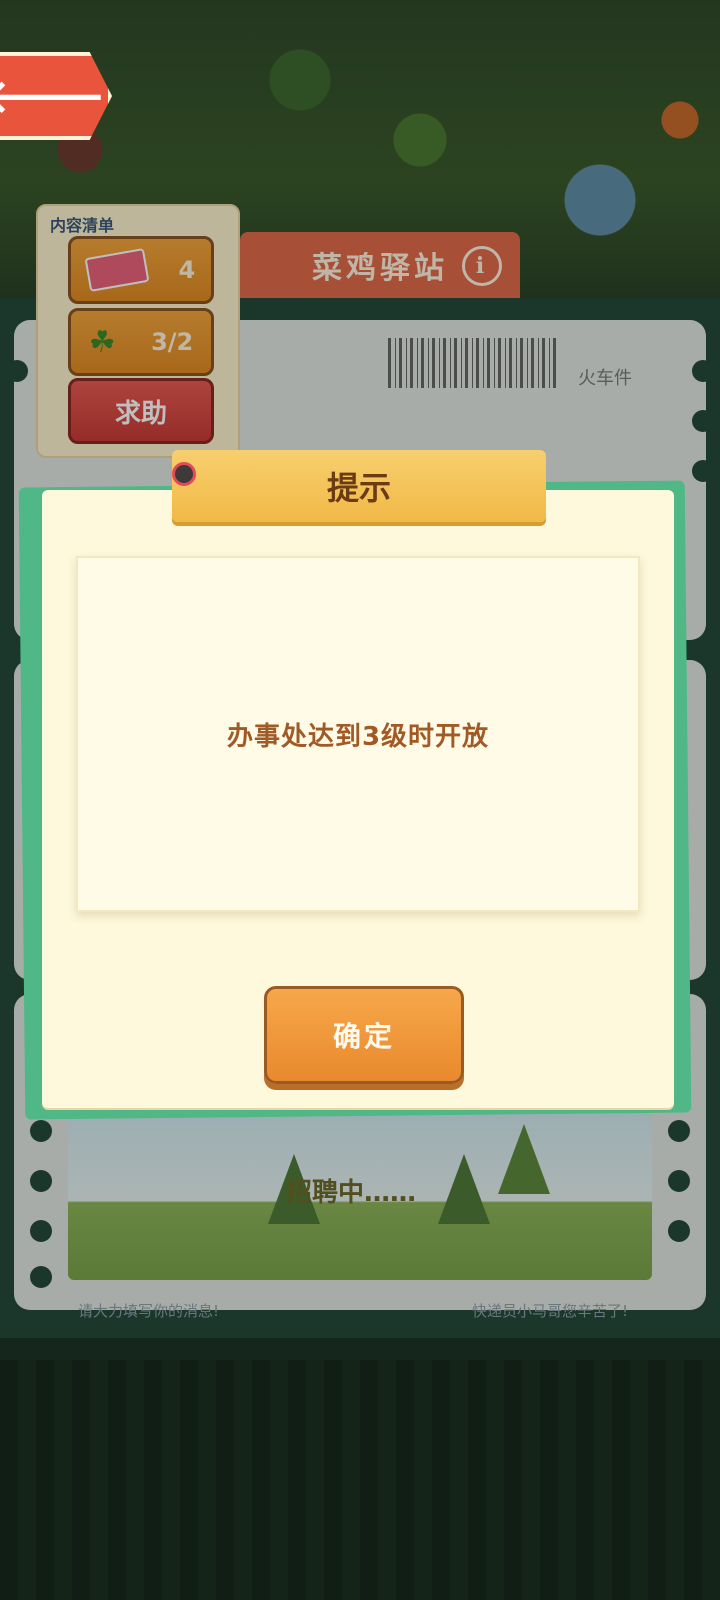 The width and height of the screenshot is (720, 1600). I want to click on dialog-message: 办事处达到3级时开放, so click(358, 736).